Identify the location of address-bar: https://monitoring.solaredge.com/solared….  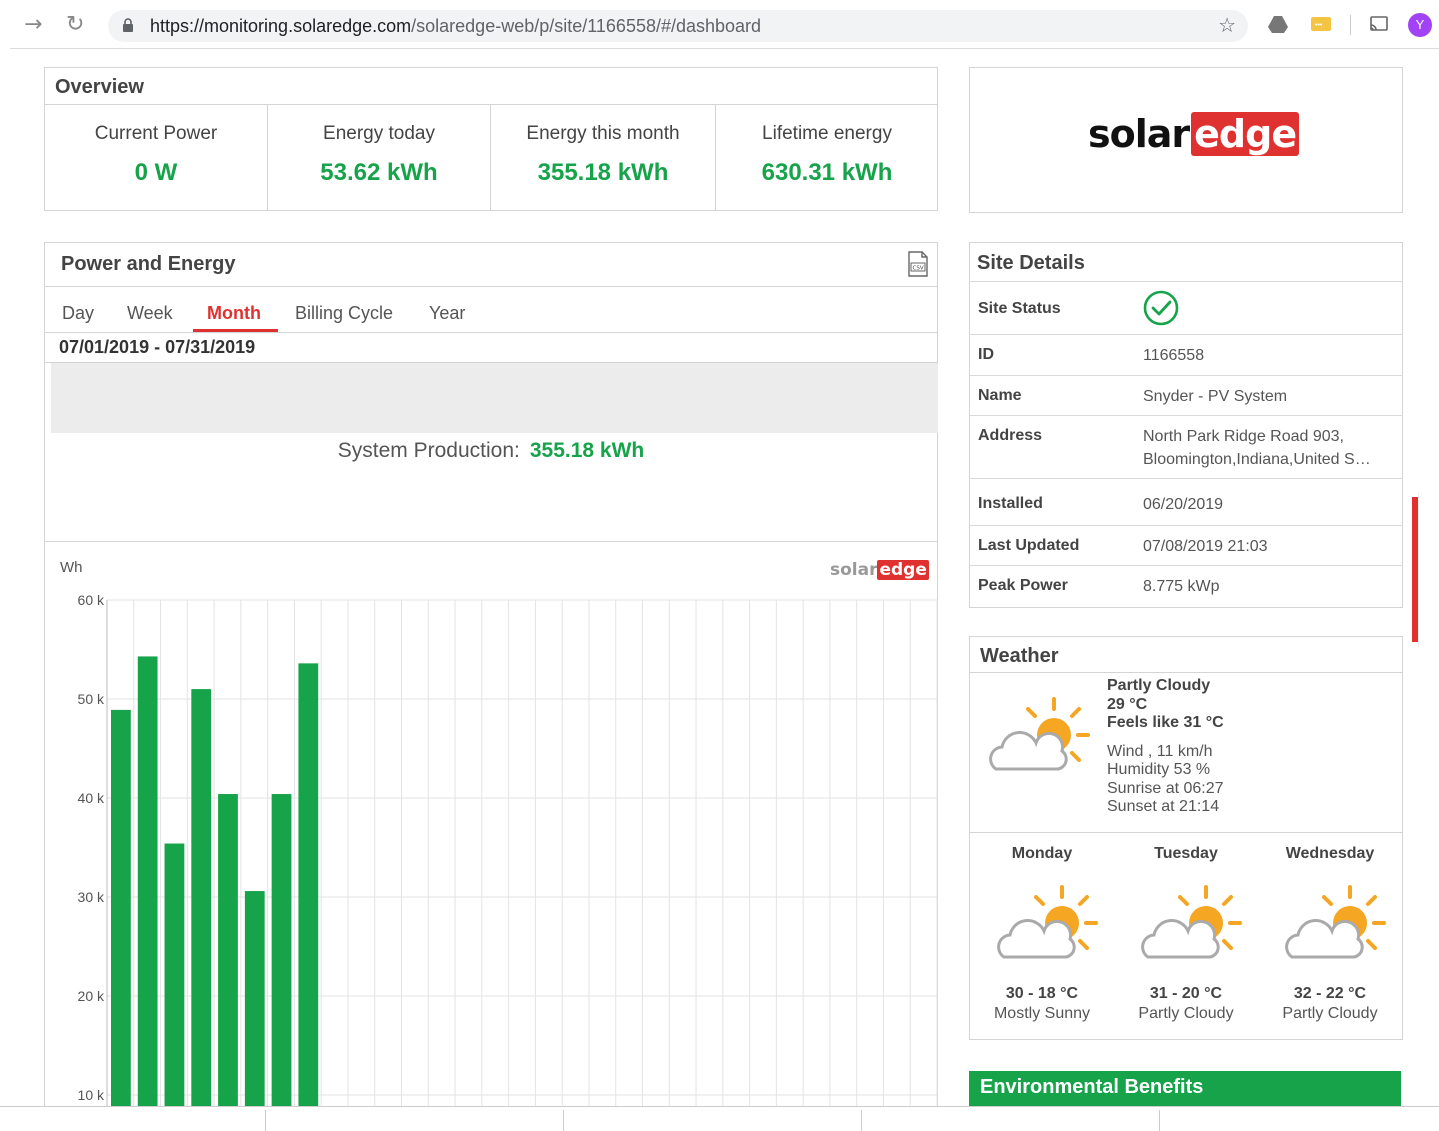
(678, 26).